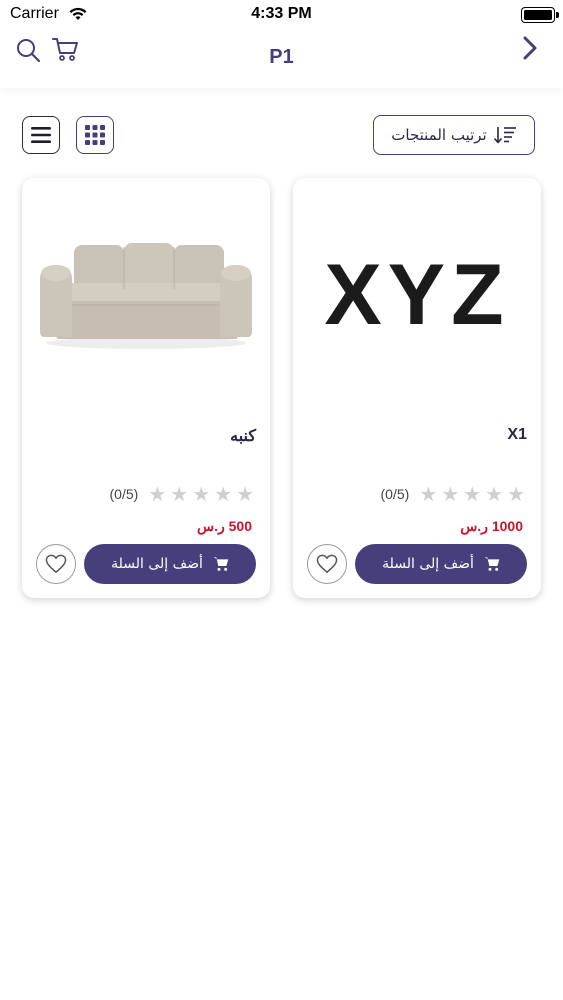  I want to click on page-title: P1, so click(281, 57).